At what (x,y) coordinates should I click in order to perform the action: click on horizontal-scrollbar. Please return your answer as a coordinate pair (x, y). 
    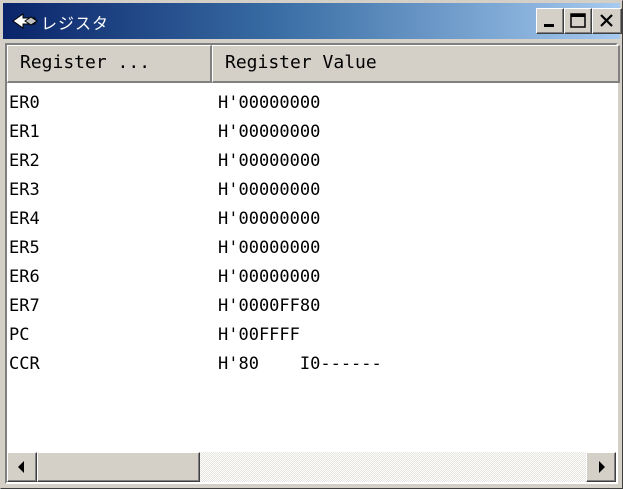
    Looking at the image, I should click on (311, 467).